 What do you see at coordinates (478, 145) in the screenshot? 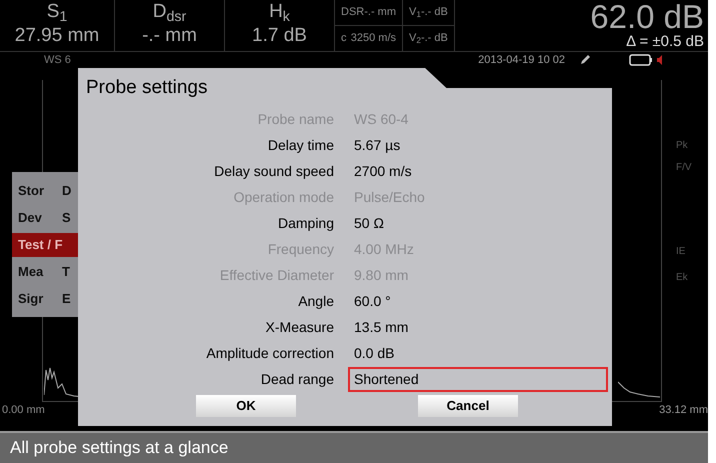
I see `setting-value: 5.67 µs` at bounding box center [478, 145].